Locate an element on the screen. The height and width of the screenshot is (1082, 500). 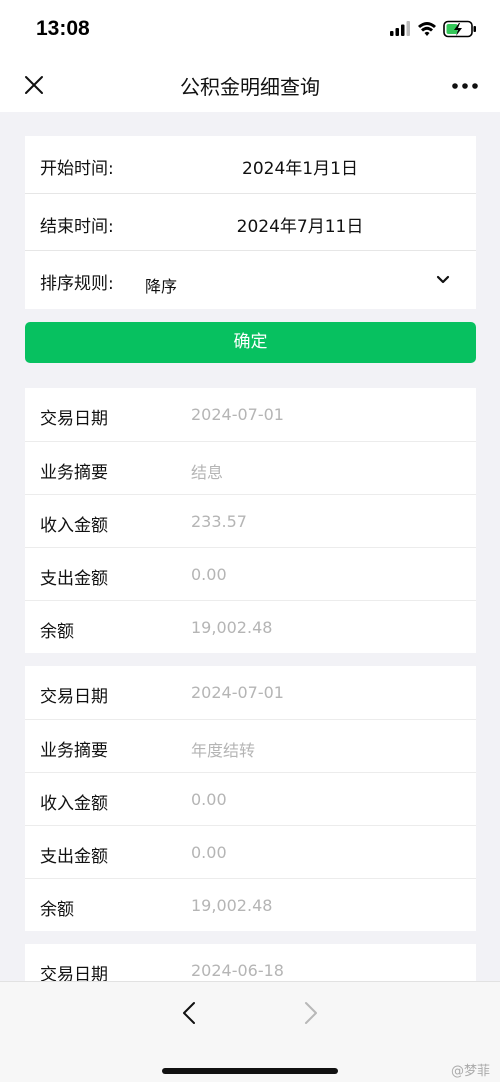
record-row: 业务摘要 年度结转 is located at coordinates (250, 745).